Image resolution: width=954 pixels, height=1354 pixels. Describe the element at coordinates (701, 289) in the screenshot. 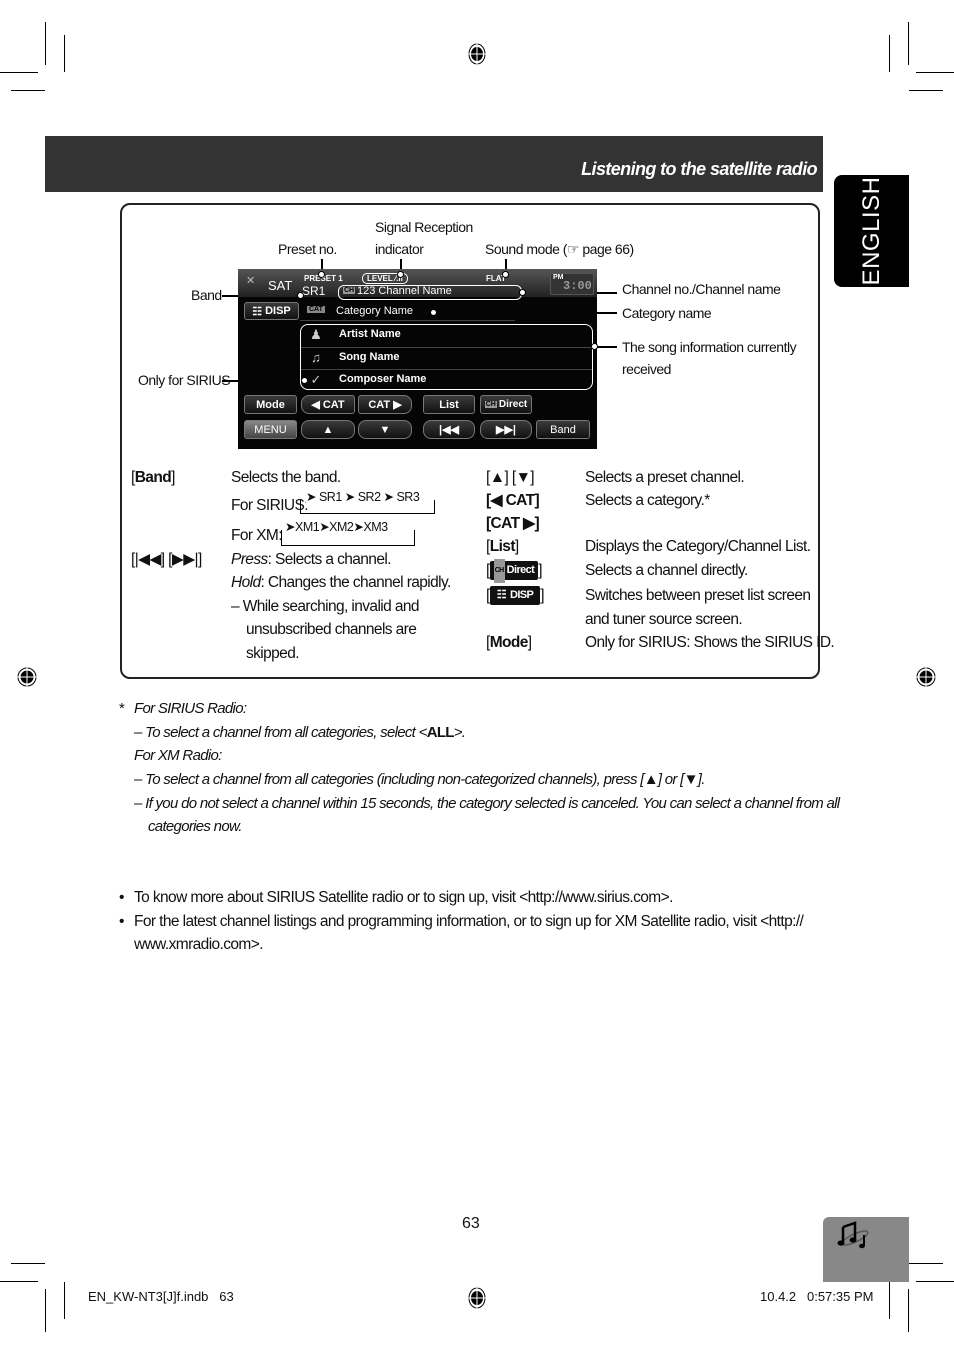

I see `callout-channel-name: Channel no./Channel name` at that location.